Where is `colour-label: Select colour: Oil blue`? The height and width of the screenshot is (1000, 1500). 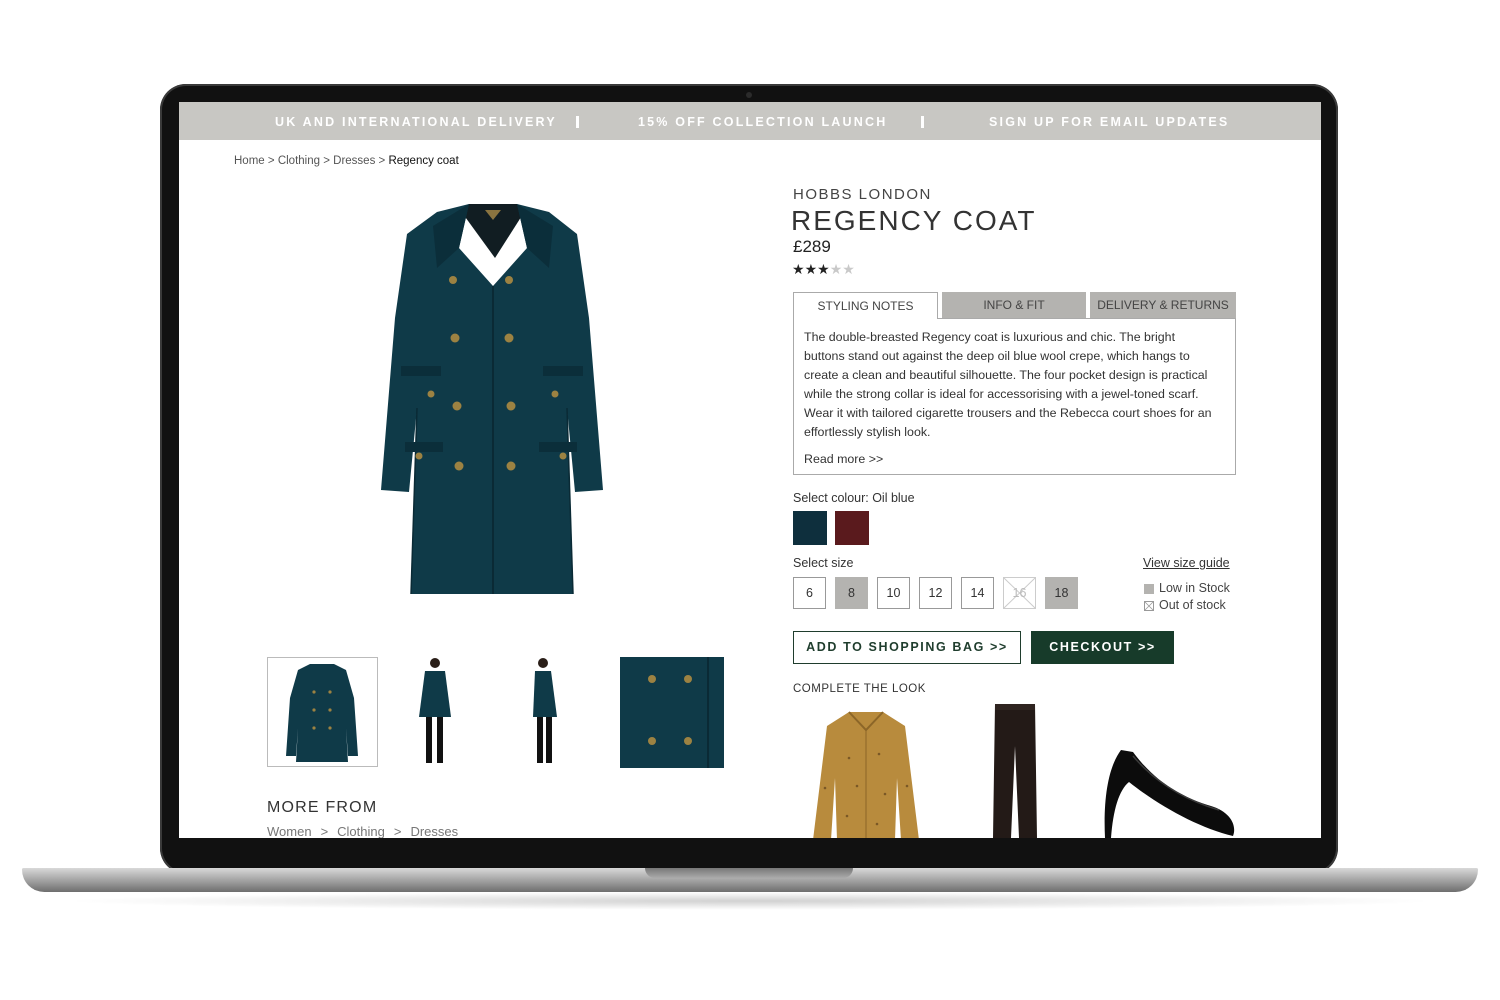
colour-label: Select colour: Oil blue is located at coordinates (854, 498).